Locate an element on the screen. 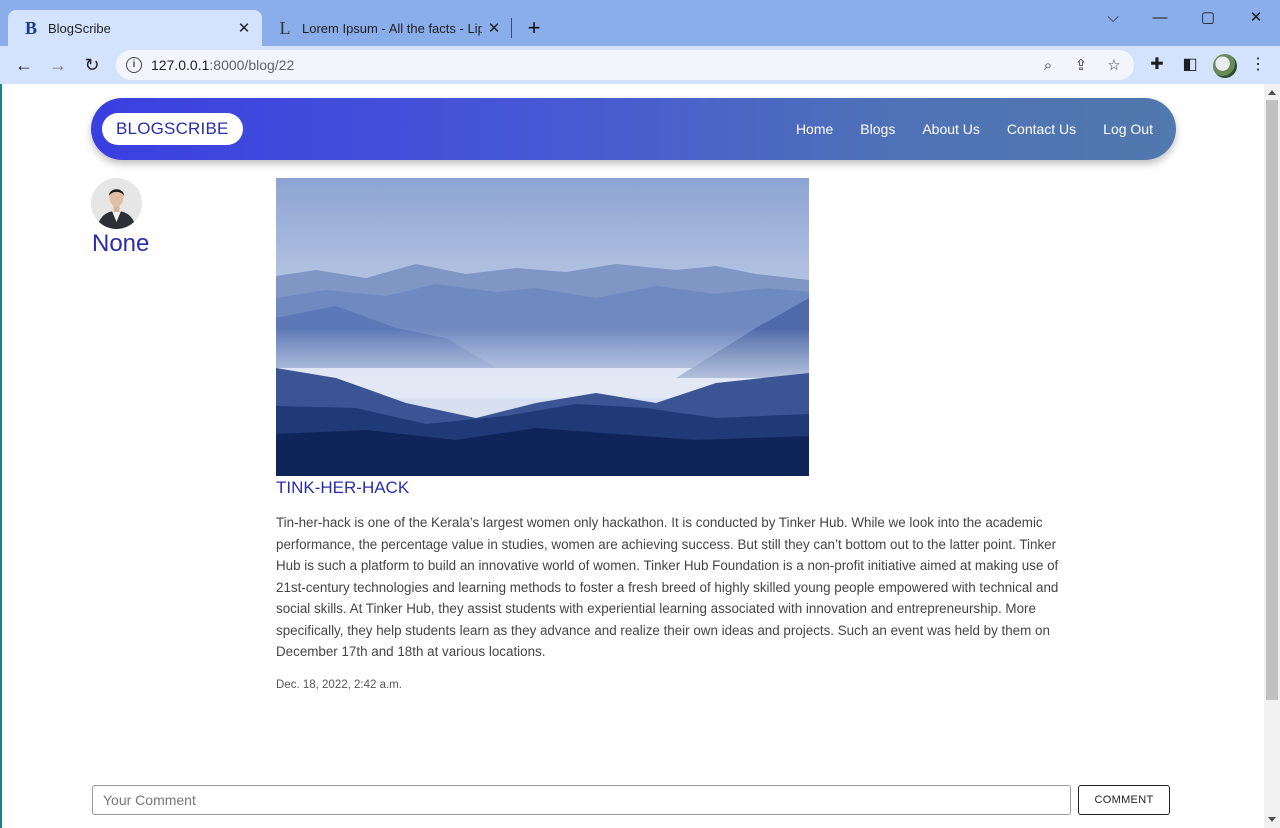  nav-about-us: About Us is located at coordinates (951, 129).